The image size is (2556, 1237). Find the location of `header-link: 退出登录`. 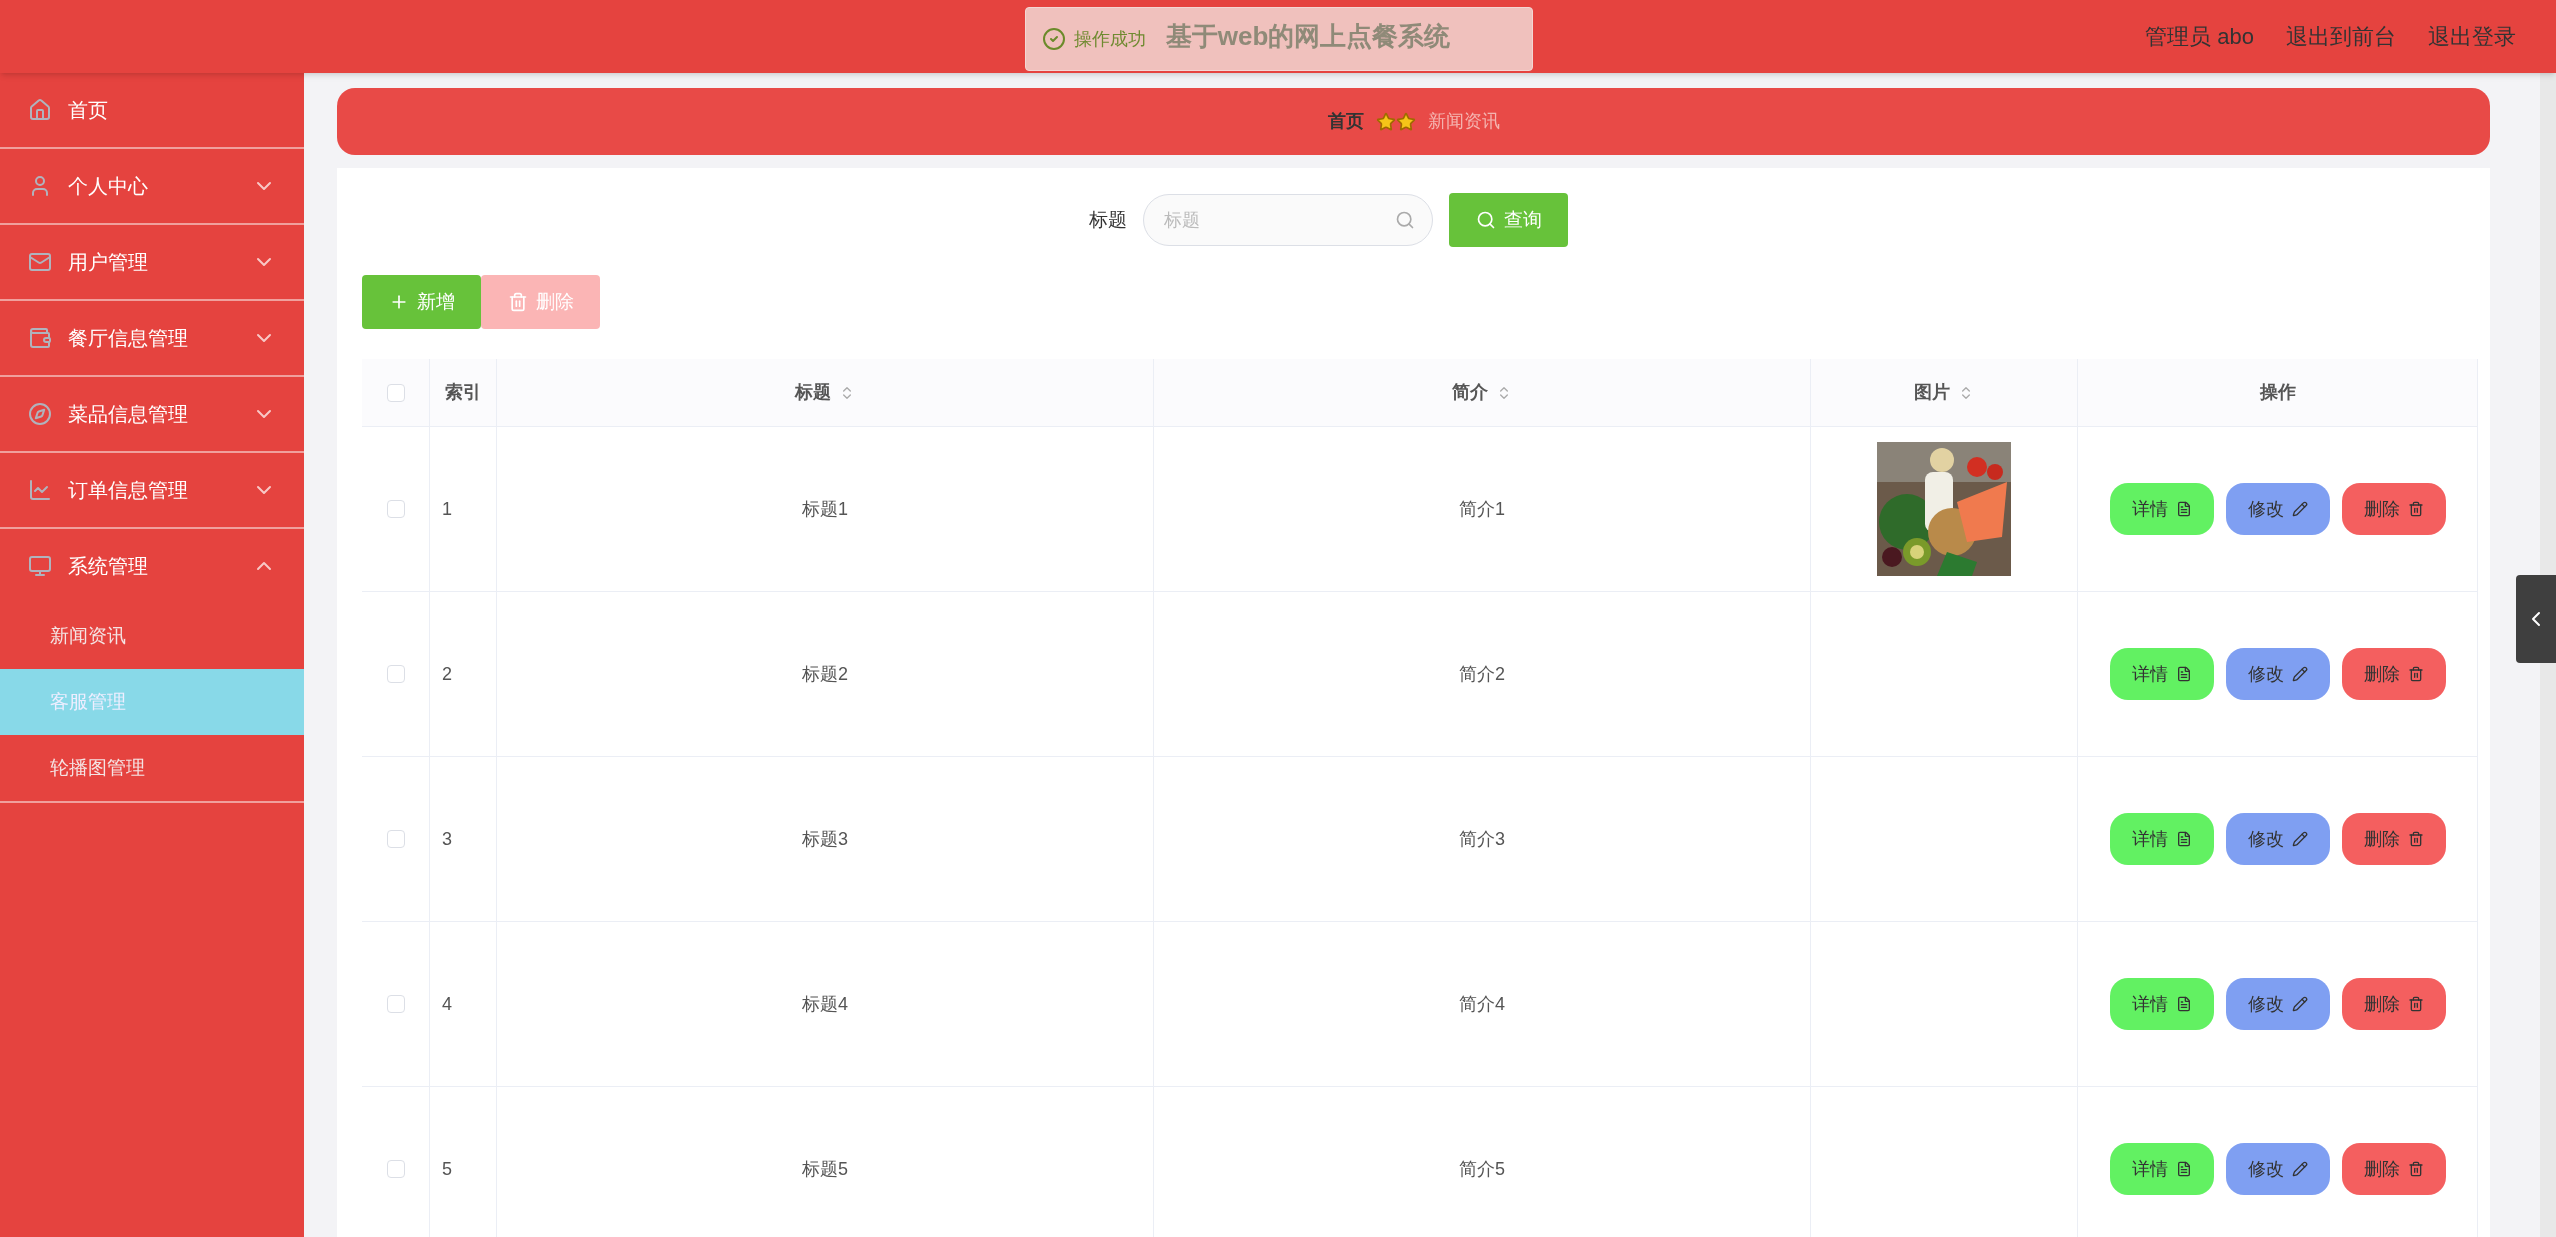

header-link: 退出登录 is located at coordinates (2472, 36).